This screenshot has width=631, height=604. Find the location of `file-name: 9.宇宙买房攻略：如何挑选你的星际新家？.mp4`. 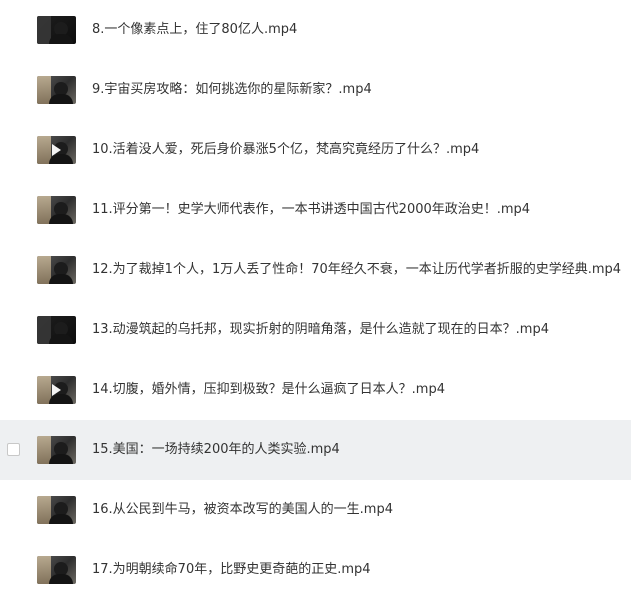

file-name: 9.宇宙买房攻略：如何挑选你的星际新家？.mp4 is located at coordinates (232, 90).